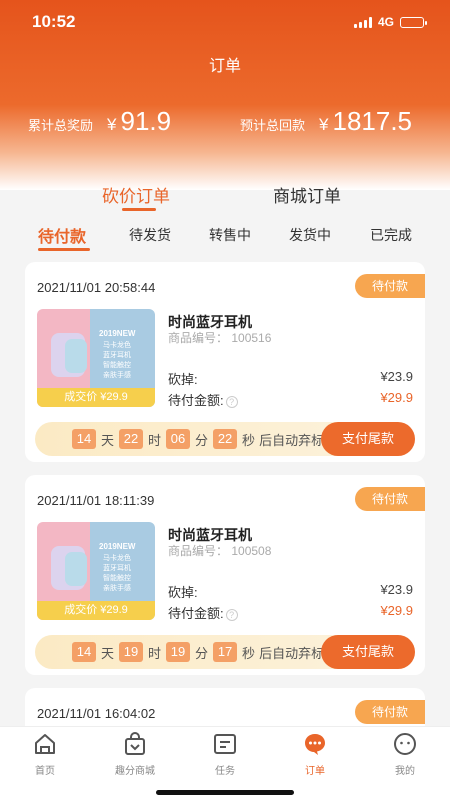 This screenshot has width=450, height=800. I want to click on countdown-hours: 19, so click(131, 652).